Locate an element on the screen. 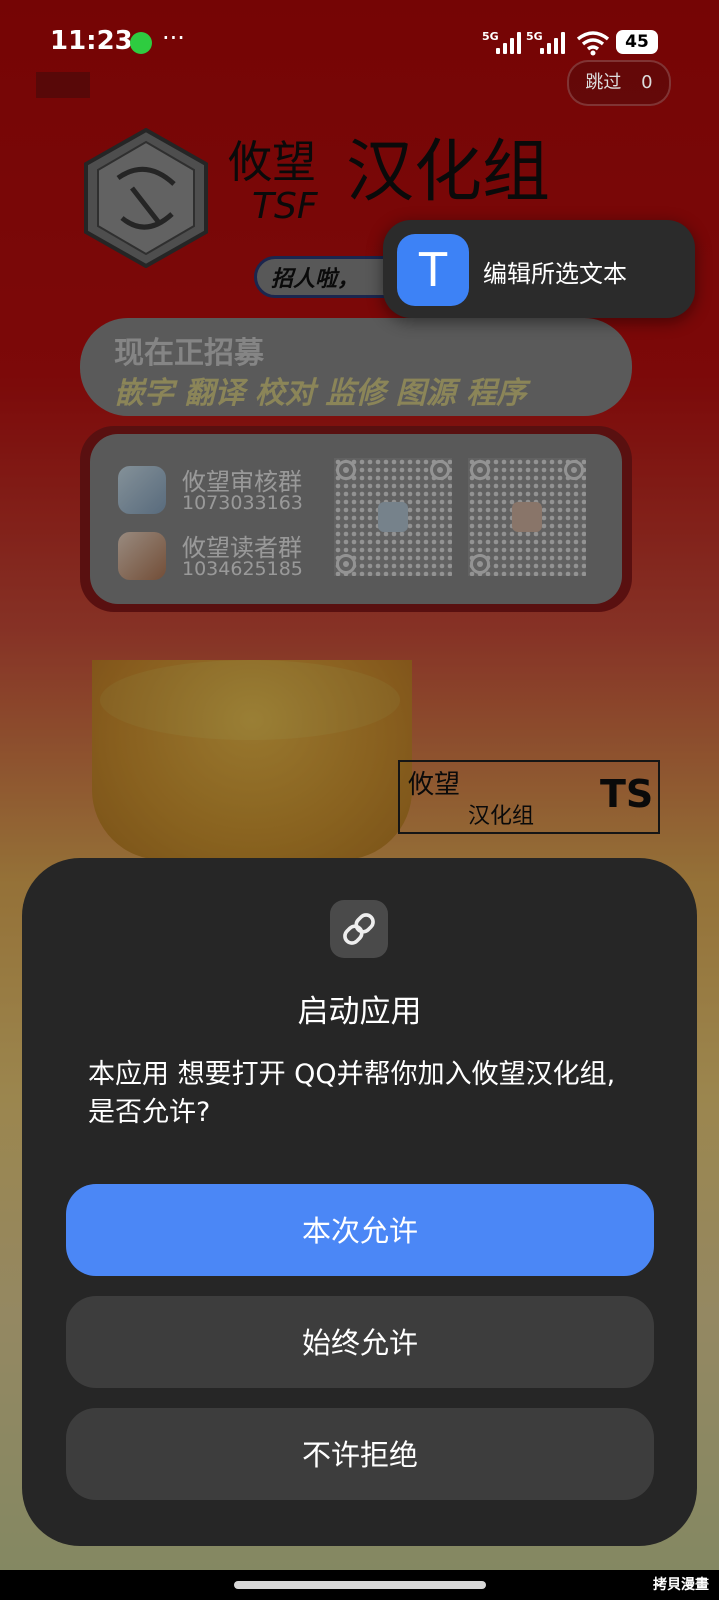 The width and height of the screenshot is (719, 1600). message-app-icon is located at coordinates (141, 43).